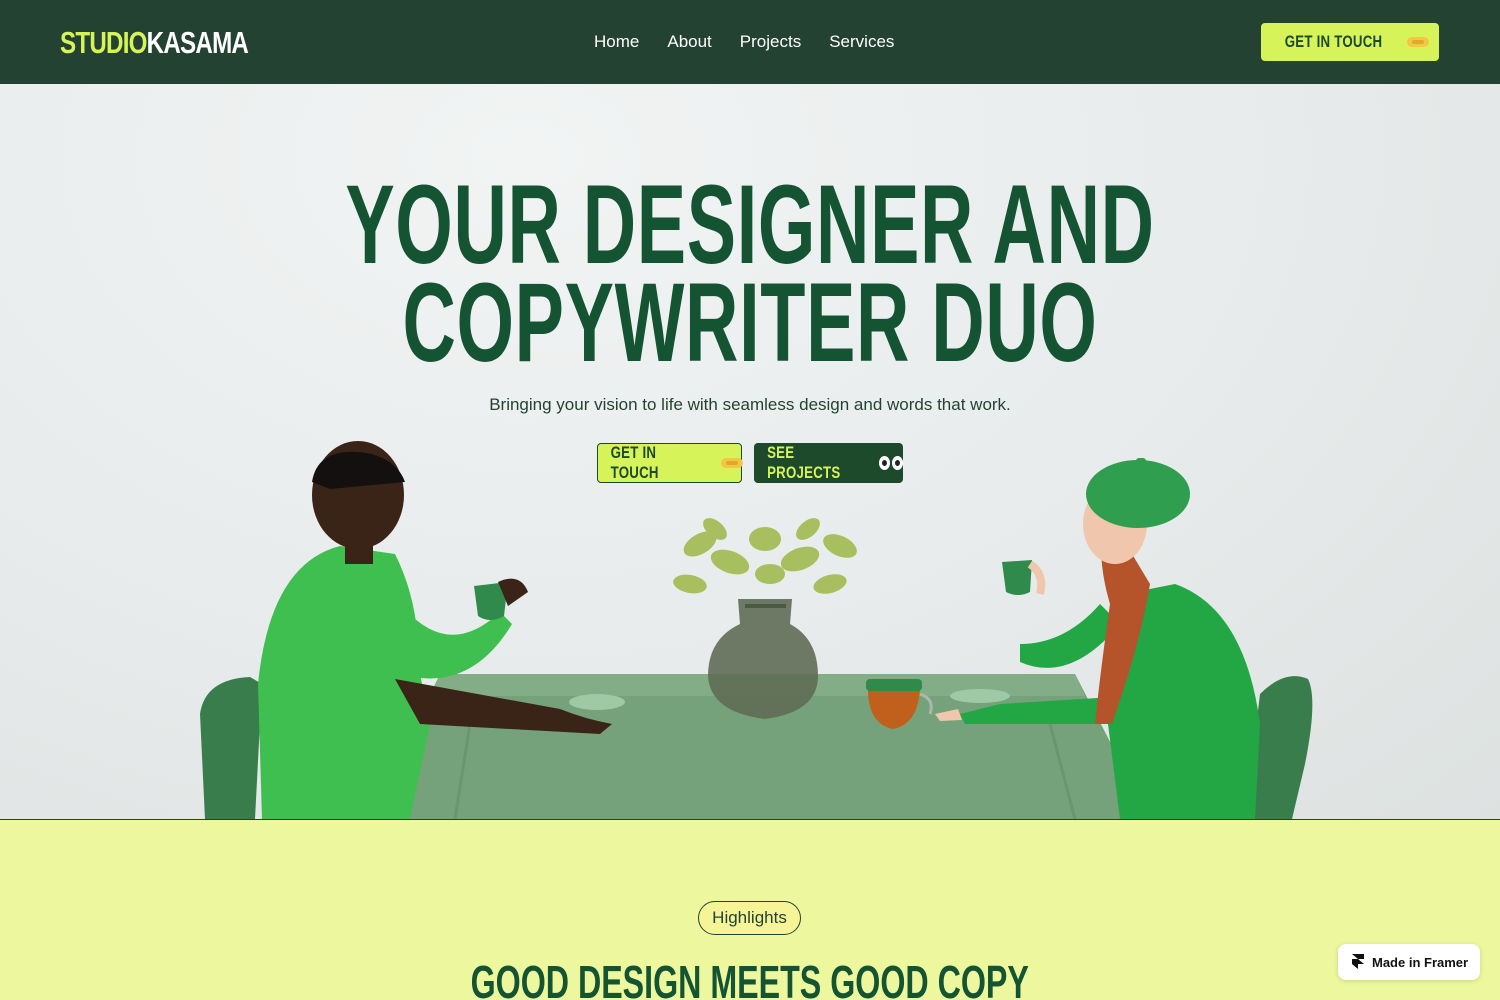 This screenshot has width=1500, height=1000. Describe the element at coordinates (670, 463) in the screenshot. I see `get-in-touch-button: GET IN TOUCH` at that location.